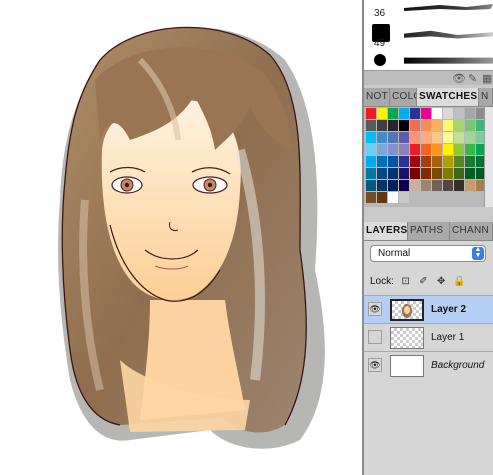 The image size is (493, 475). I want to click on layer-row-layer-2: 👁 Layer 2, so click(428, 309).